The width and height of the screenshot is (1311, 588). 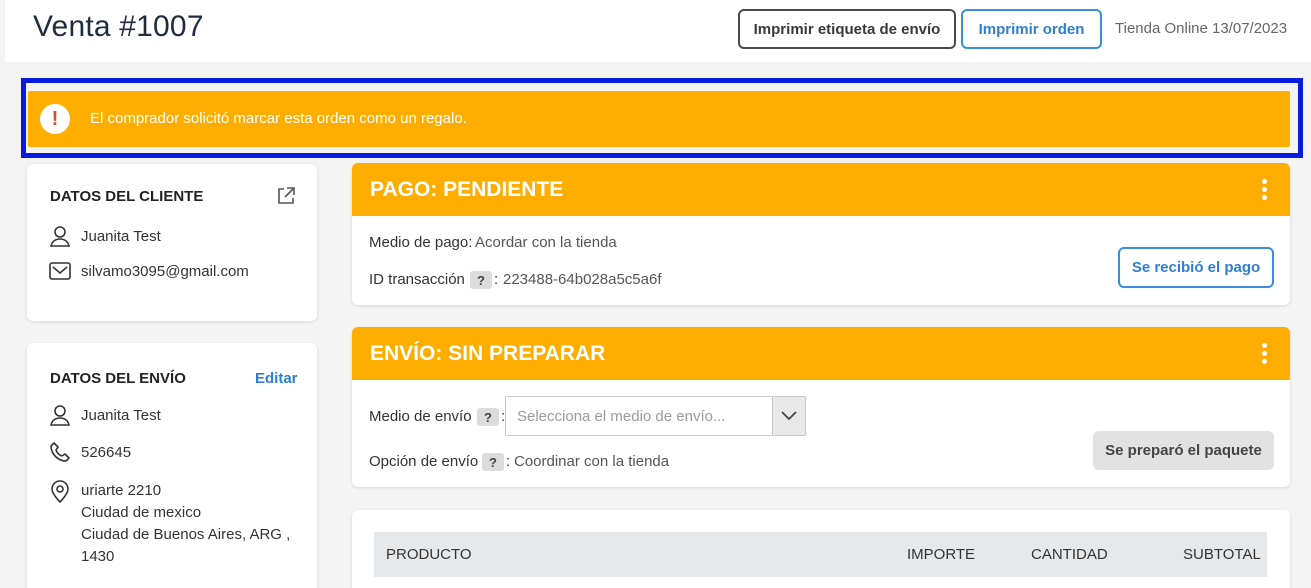 What do you see at coordinates (488, 417) in the screenshot?
I see `shipping-method-help-icon: ?` at bounding box center [488, 417].